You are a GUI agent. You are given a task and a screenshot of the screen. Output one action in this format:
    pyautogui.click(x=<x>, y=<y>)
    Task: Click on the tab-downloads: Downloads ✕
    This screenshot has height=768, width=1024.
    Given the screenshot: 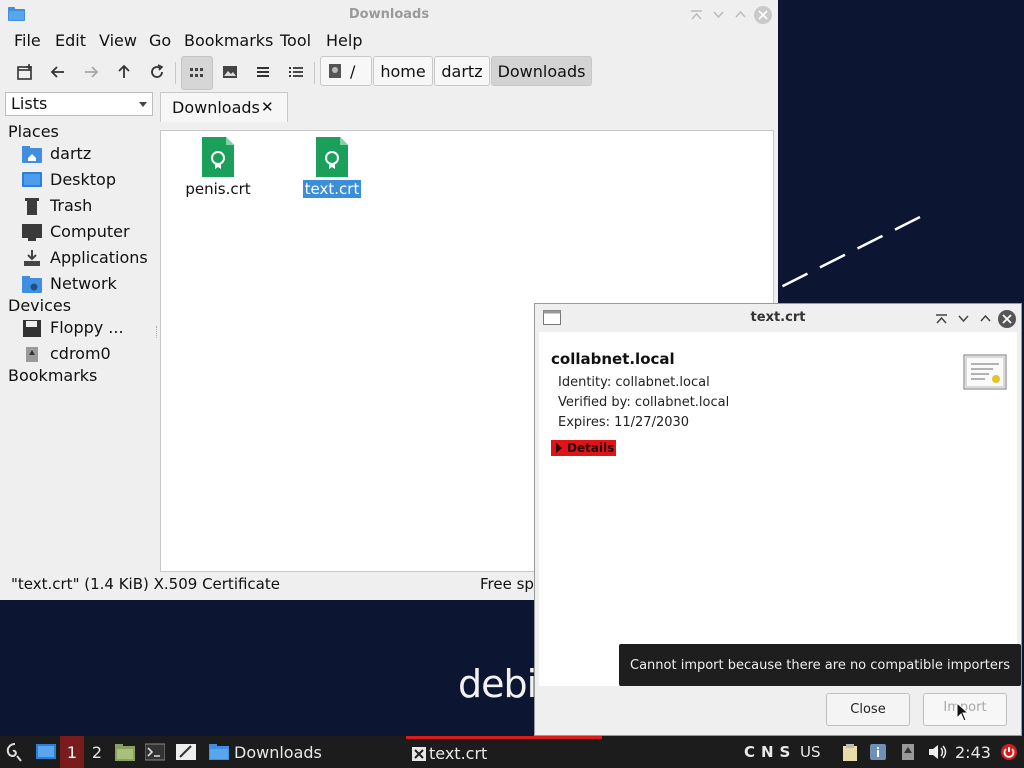 What is the action you would take?
    pyautogui.click(x=224, y=107)
    